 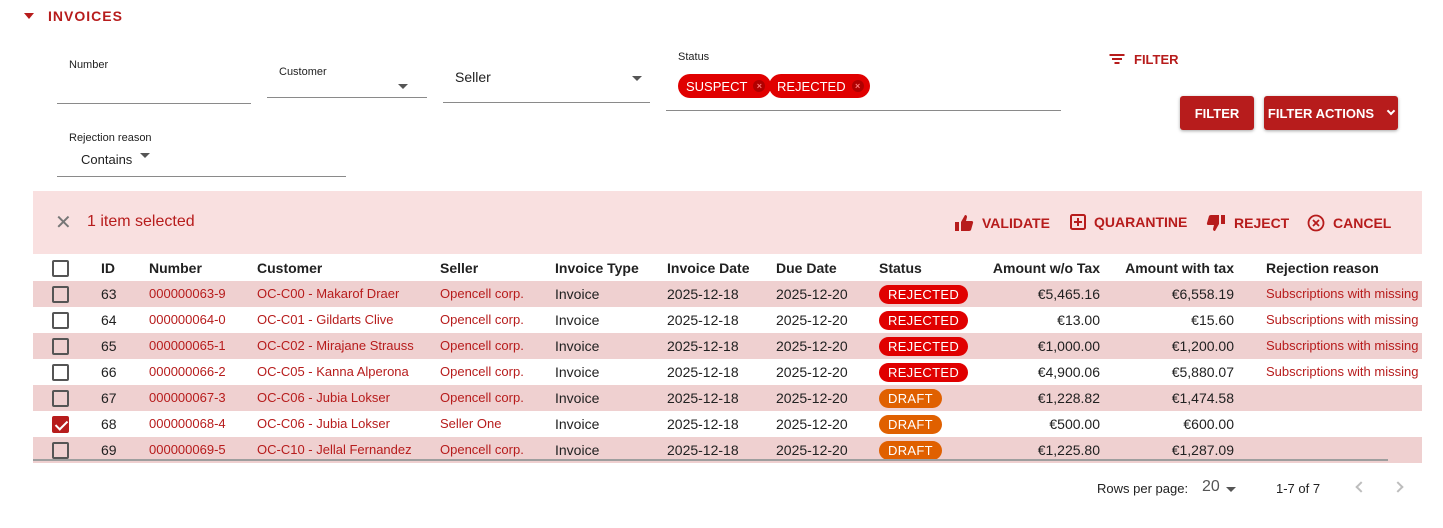 I want to click on col-header-seller: Seller, so click(x=459, y=268).